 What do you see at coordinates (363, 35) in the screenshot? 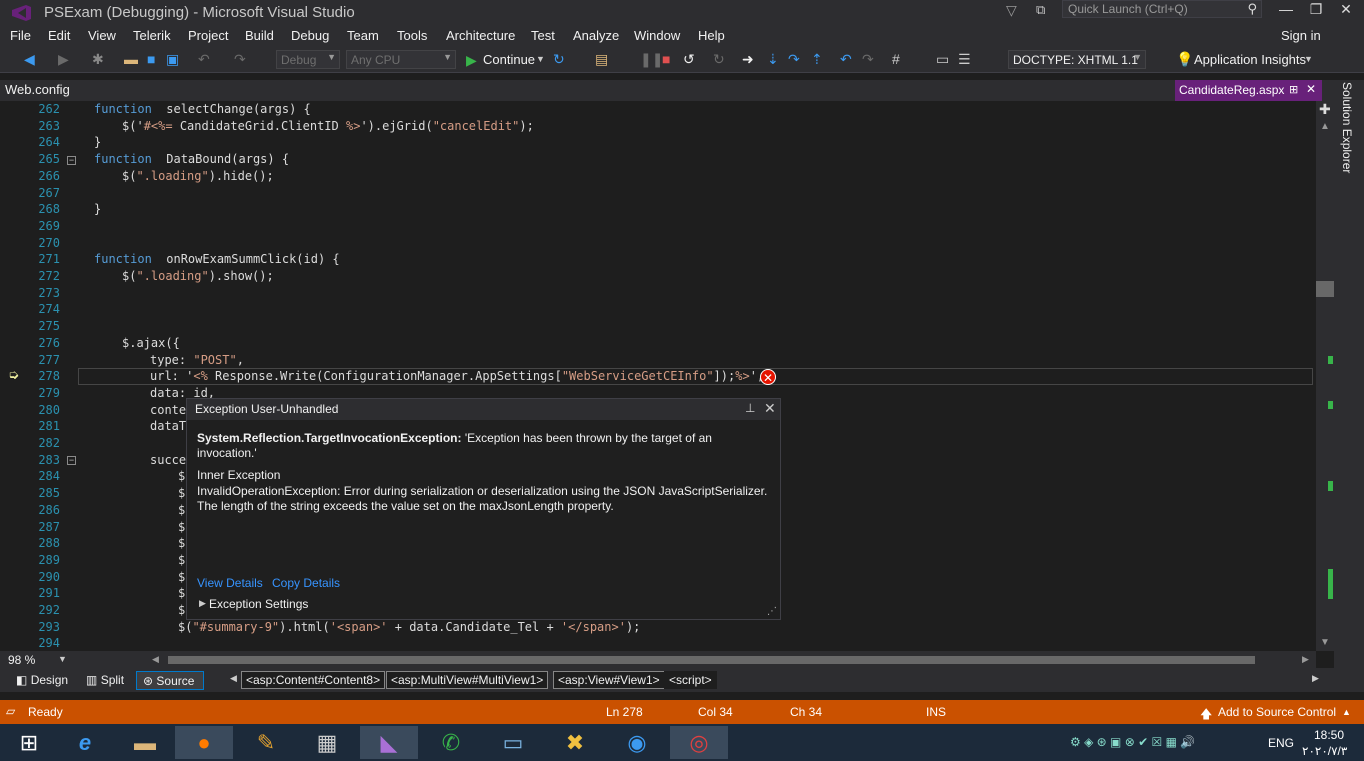
I see `menu-team: Team` at bounding box center [363, 35].